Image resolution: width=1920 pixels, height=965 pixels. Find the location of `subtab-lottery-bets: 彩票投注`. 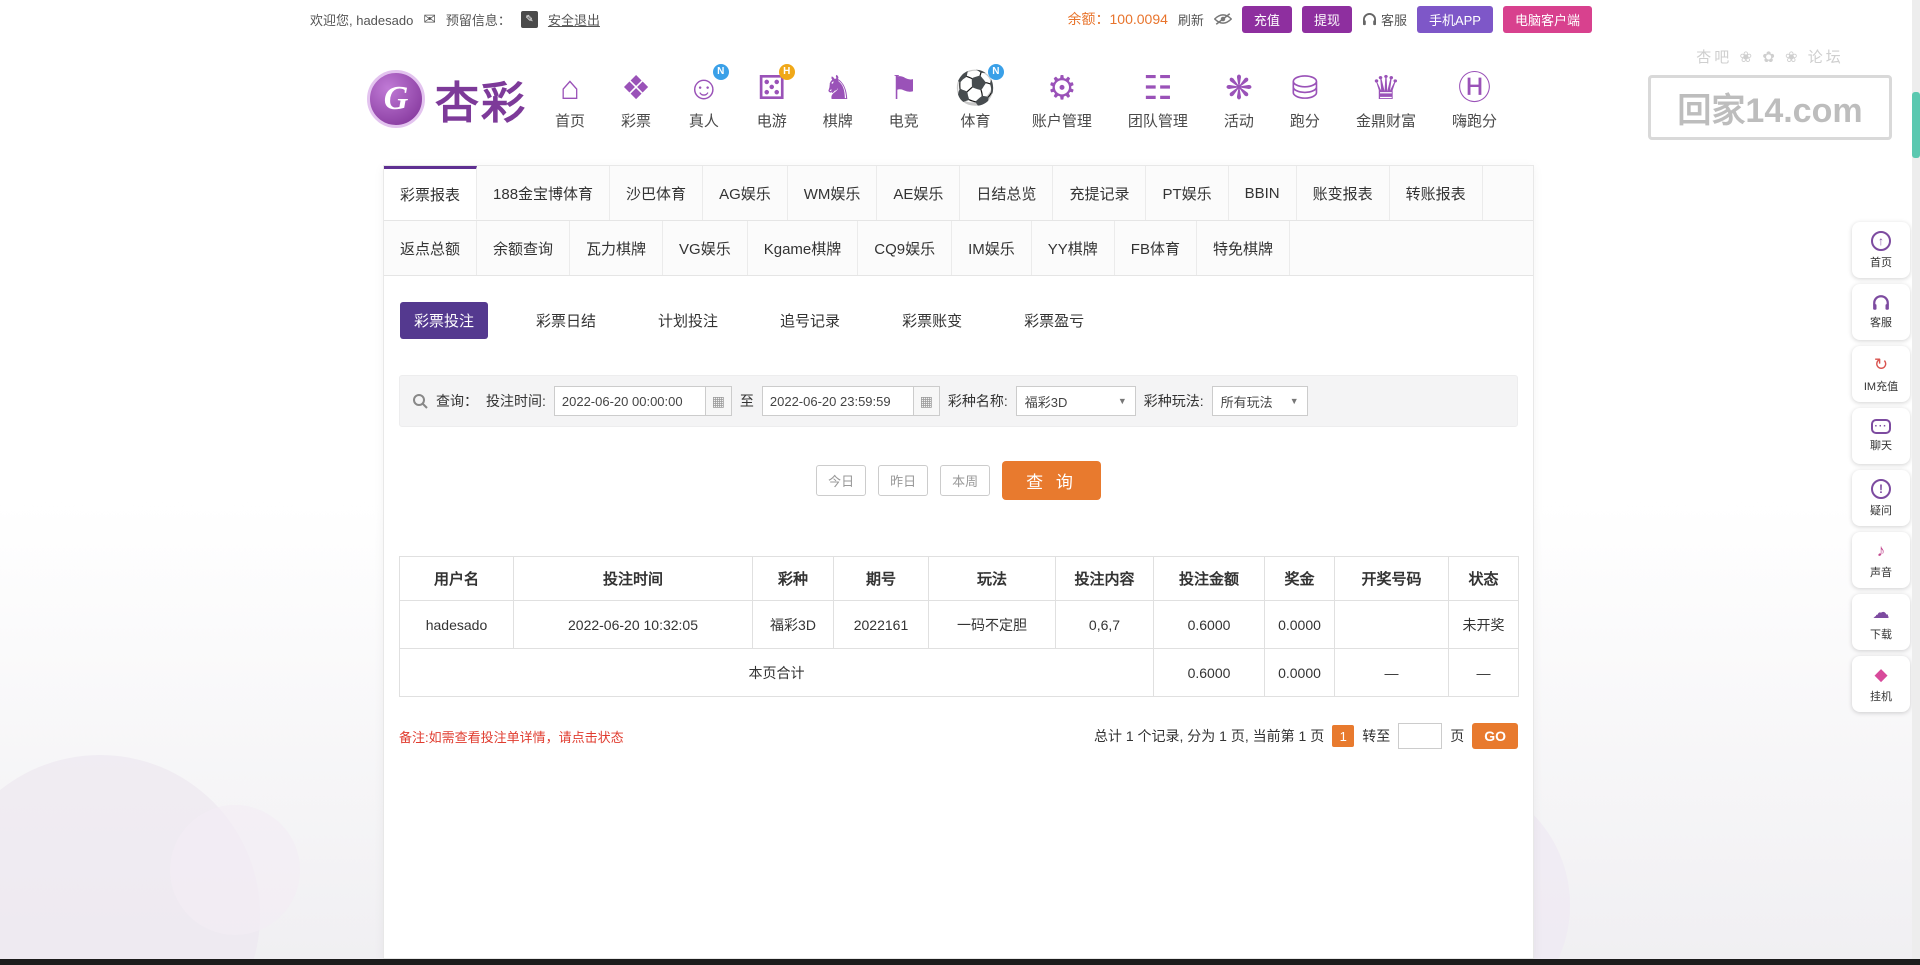

subtab-lottery-bets: 彩票投注 is located at coordinates (444, 320).